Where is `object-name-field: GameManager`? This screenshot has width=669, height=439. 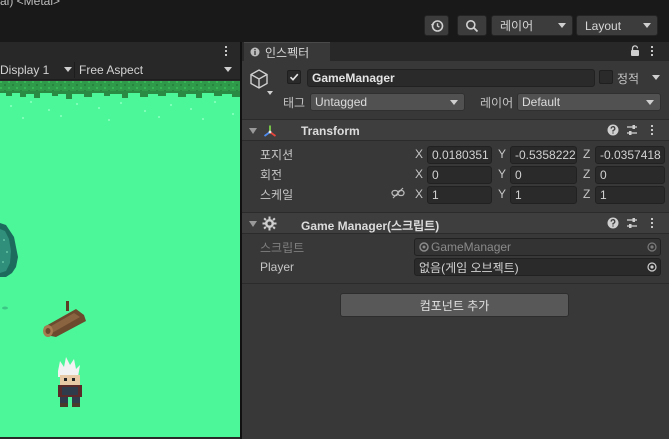 object-name-field: GameManager is located at coordinates (451, 78).